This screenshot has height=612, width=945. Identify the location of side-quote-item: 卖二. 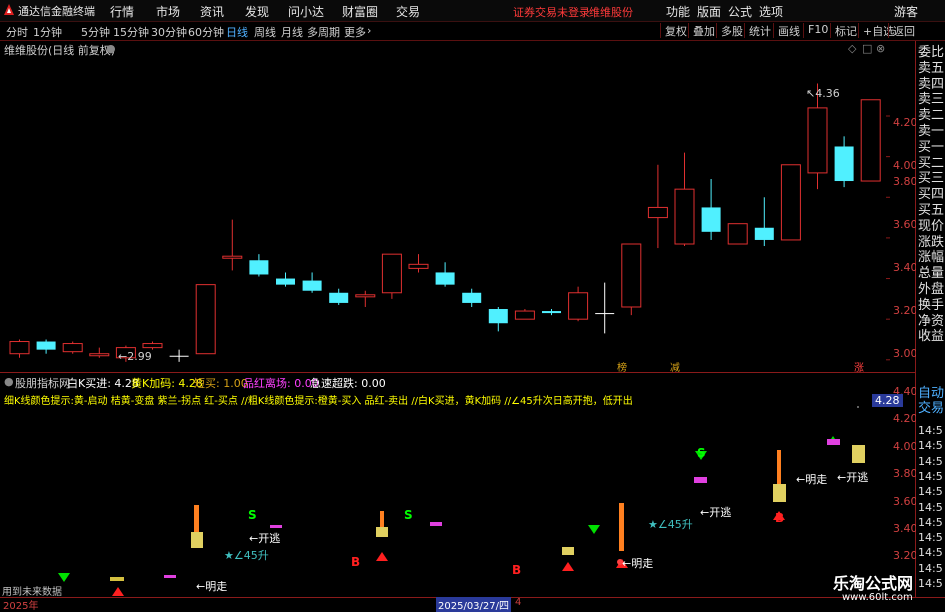
(931, 116).